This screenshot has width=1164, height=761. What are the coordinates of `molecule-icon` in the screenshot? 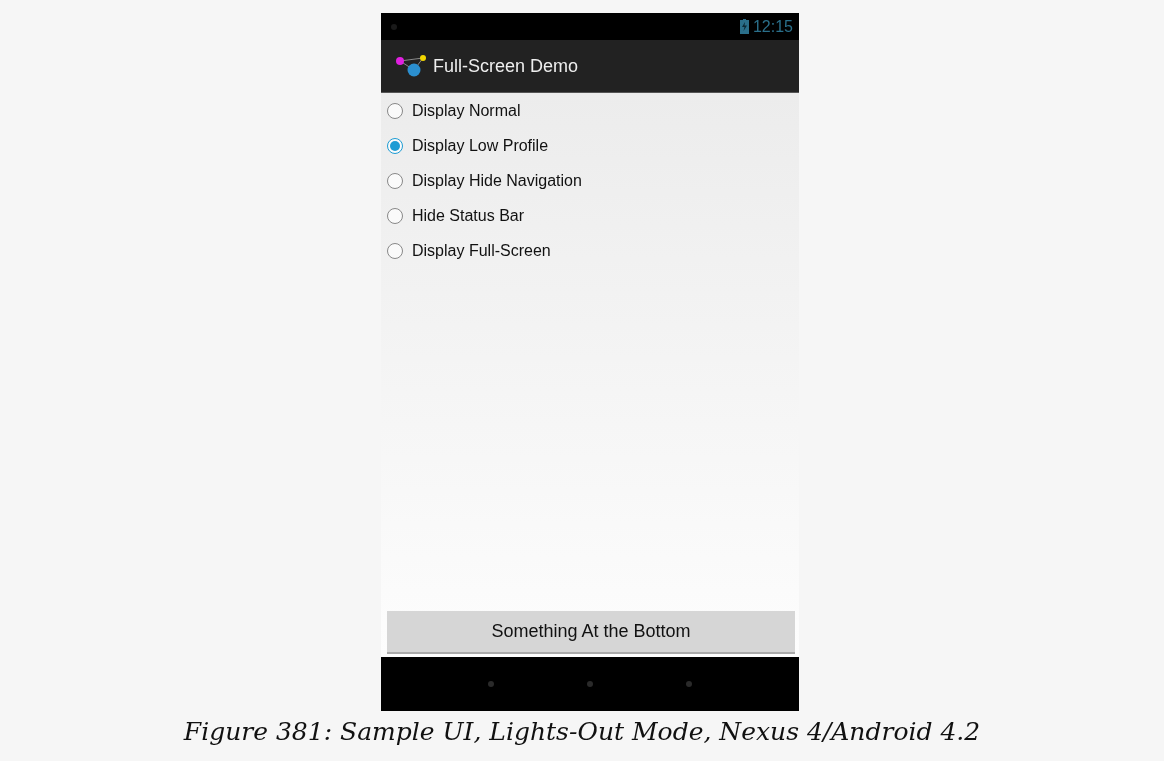 It's located at (411, 66).